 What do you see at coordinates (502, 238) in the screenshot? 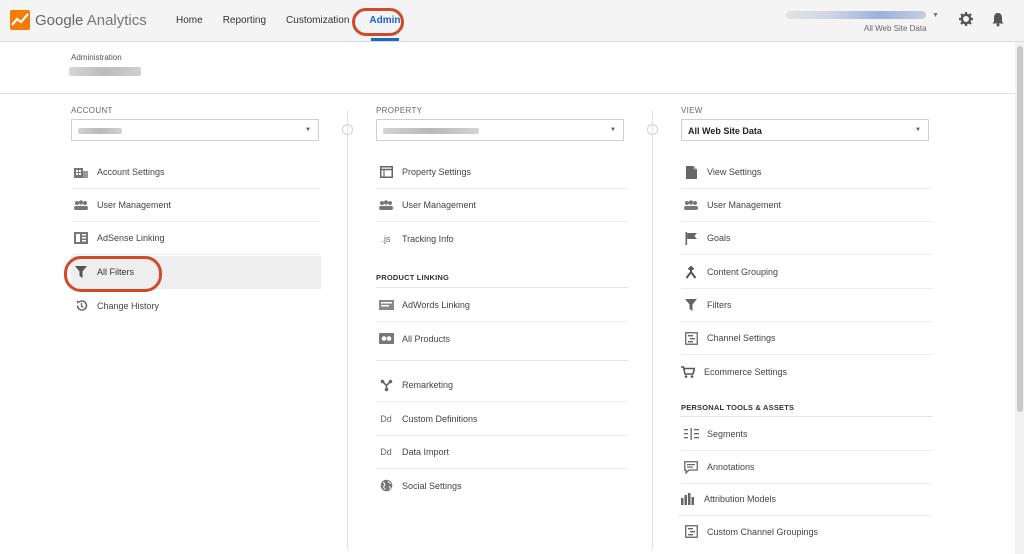
I see `tracking-info-item: .js Tracking Info` at bounding box center [502, 238].